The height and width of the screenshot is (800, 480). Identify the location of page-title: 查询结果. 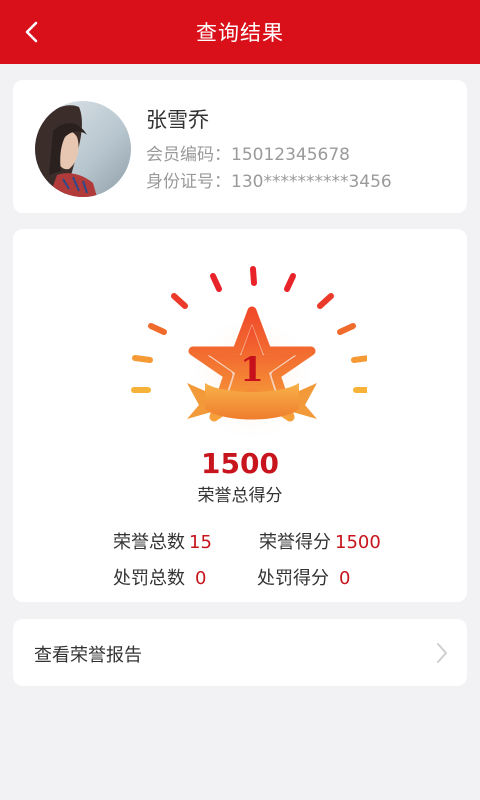
(240, 33).